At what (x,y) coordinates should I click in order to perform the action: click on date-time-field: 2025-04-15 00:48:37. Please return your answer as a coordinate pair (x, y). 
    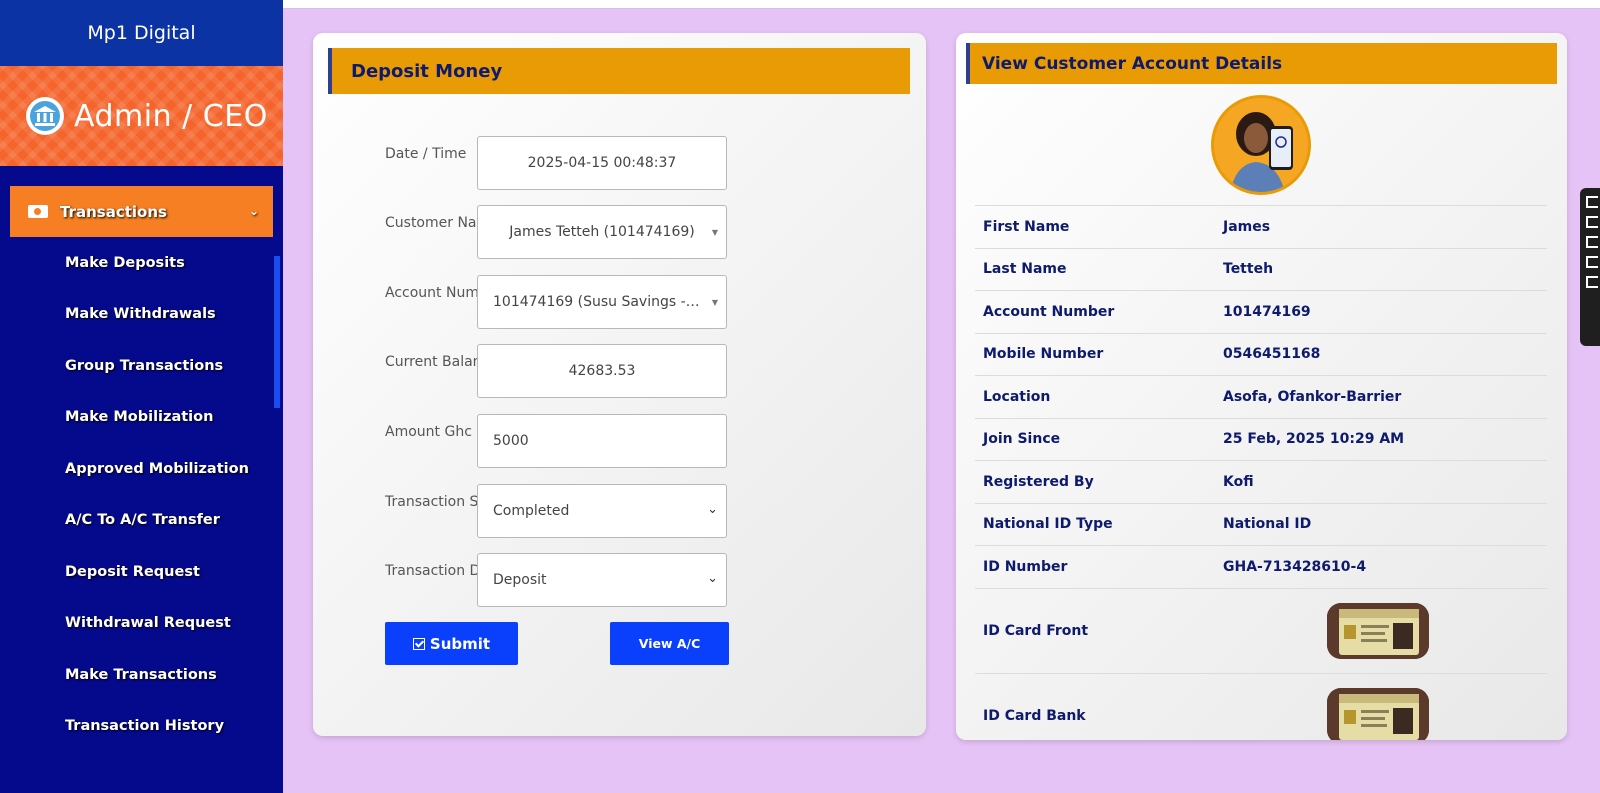
    Looking at the image, I should click on (602, 163).